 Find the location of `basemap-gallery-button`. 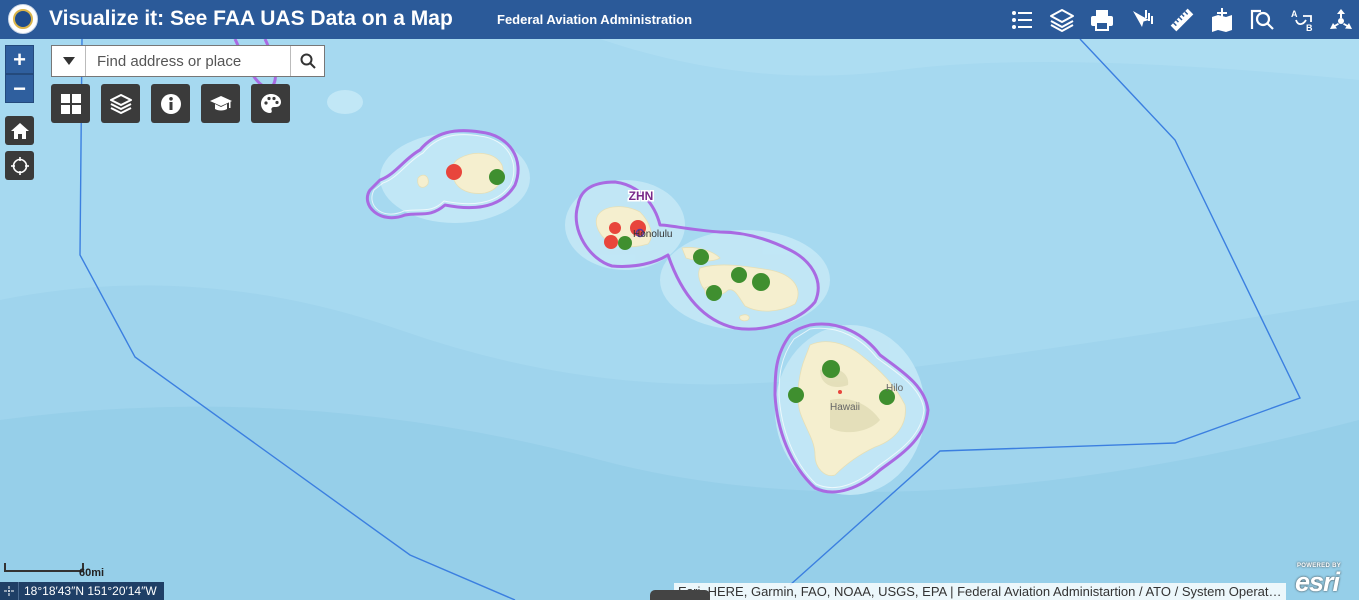

basemap-gallery-button is located at coordinates (70, 103).